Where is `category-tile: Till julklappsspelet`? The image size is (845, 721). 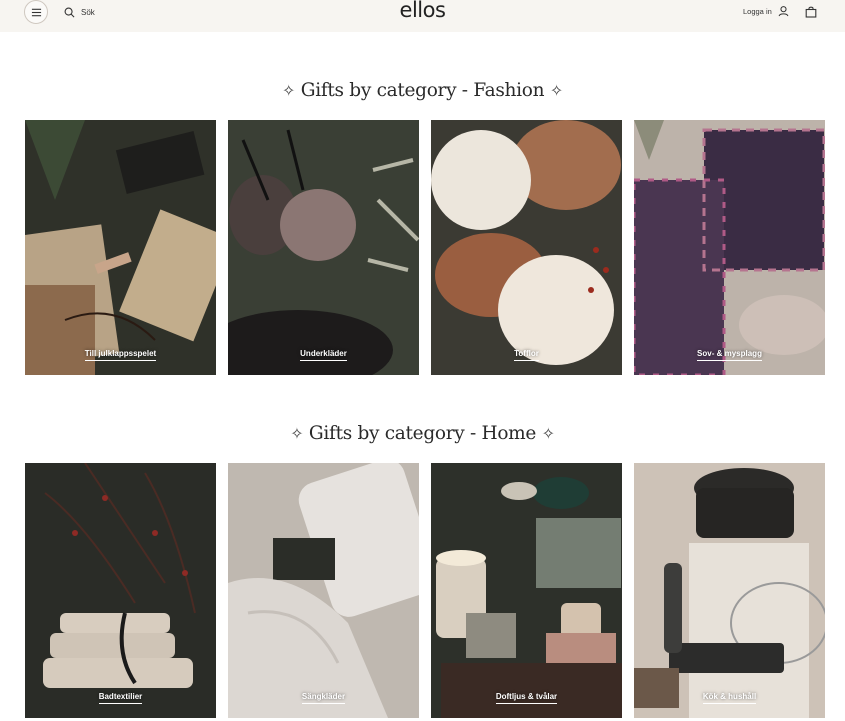 category-tile: Till julklappsspelet is located at coordinates (120, 247).